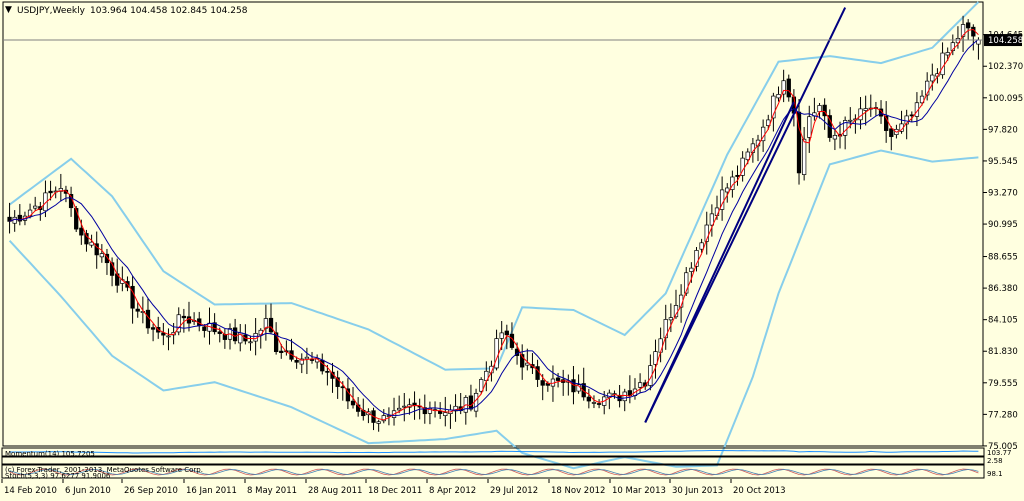 Image resolution: width=1024 pixels, height=501 pixels. Describe the element at coordinates (995, 461) in the screenshot. I see `third-panel-right-label: 2.58` at that location.